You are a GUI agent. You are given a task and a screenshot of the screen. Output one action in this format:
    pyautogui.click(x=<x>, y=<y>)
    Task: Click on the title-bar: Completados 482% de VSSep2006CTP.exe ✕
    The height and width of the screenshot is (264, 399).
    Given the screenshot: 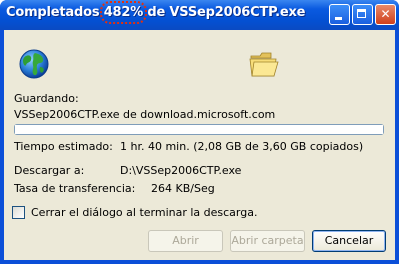 What is the action you would take?
    pyautogui.click(x=199, y=15)
    